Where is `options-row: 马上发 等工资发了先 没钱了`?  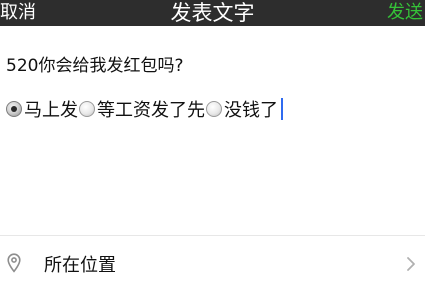 options-row: 马上发 等工资发了先 没钱了 is located at coordinates (144, 109).